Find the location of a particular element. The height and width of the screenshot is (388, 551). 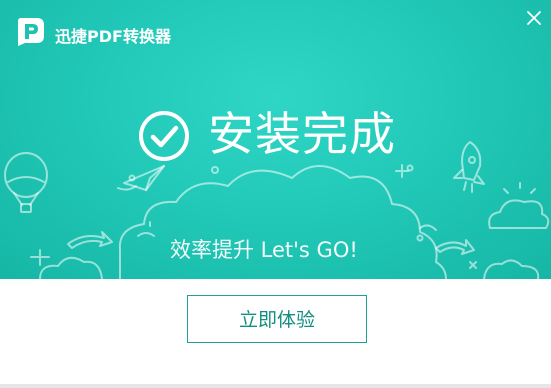

rocket-icon is located at coordinates (469, 167).